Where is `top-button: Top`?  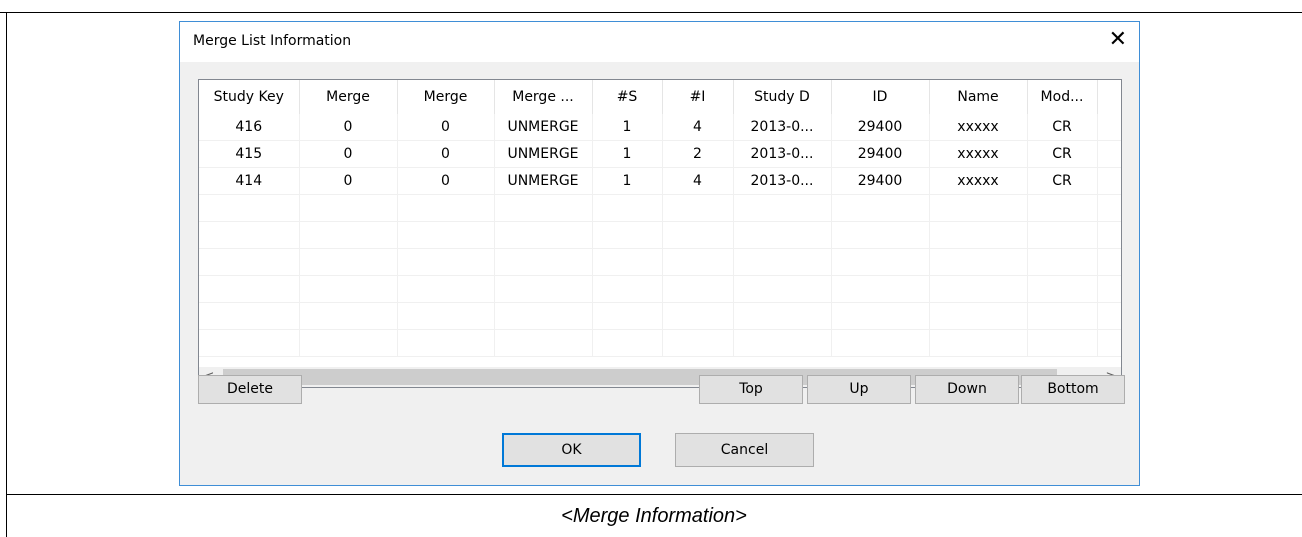
top-button: Top is located at coordinates (751, 389).